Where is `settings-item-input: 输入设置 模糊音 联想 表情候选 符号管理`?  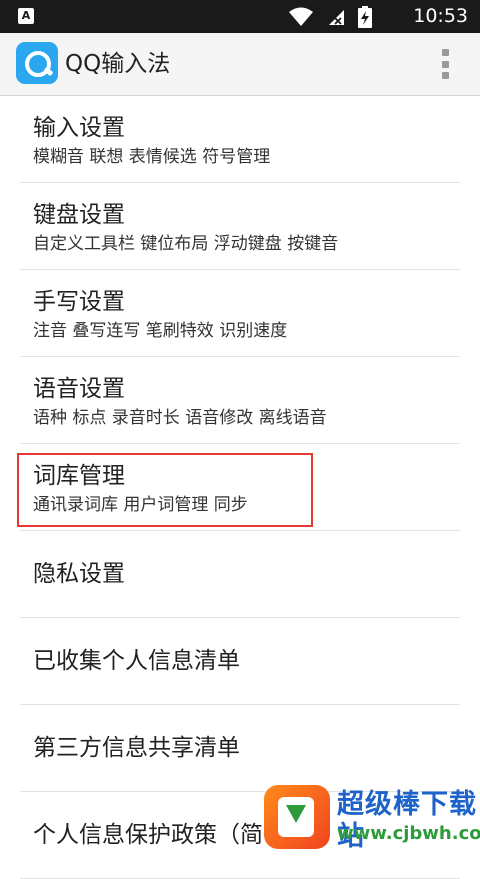
settings-item-input: 输入设置 模糊音 联想 表情候选 符号管理 is located at coordinates (240, 139).